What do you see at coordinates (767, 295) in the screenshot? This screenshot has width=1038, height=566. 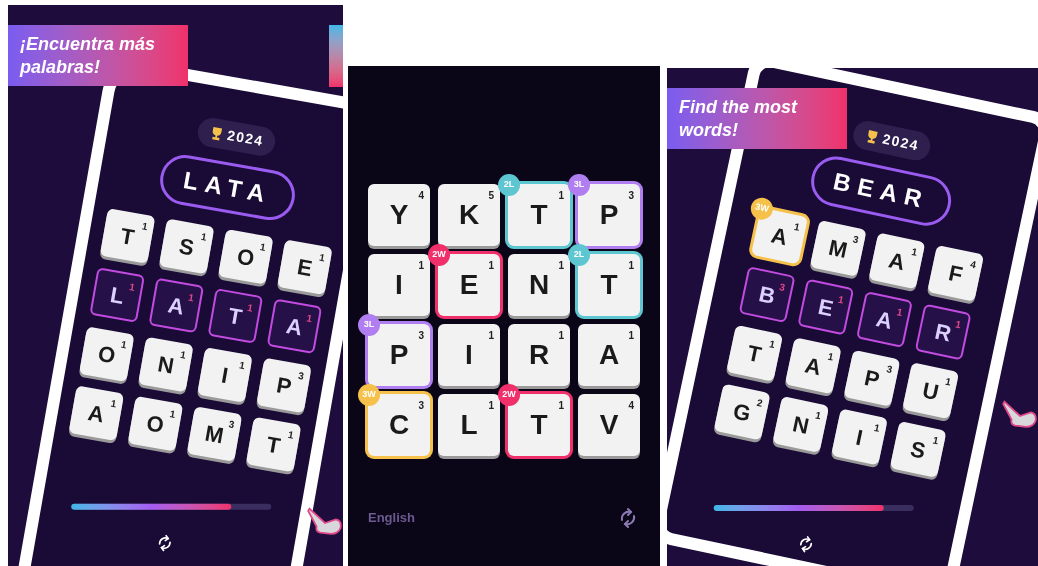 I see `selected-letter-tile: B 3` at bounding box center [767, 295].